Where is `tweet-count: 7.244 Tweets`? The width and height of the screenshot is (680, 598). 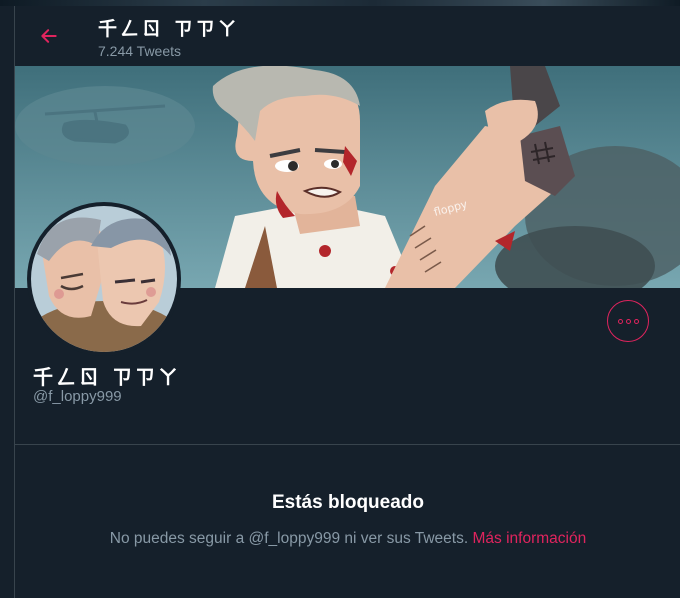 tweet-count: 7.244 Tweets is located at coordinates (140, 51).